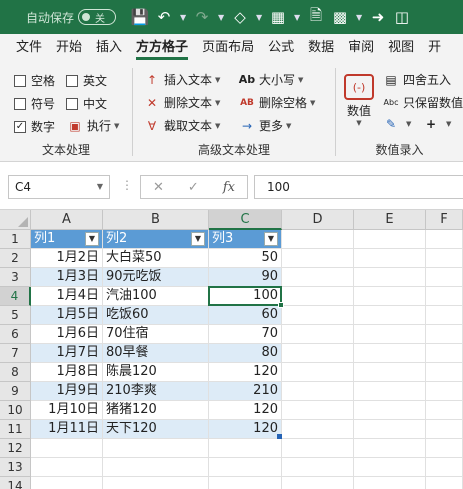 The height and width of the screenshot is (489, 463). I want to click on table-cell: 80早餐, so click(156, 353).